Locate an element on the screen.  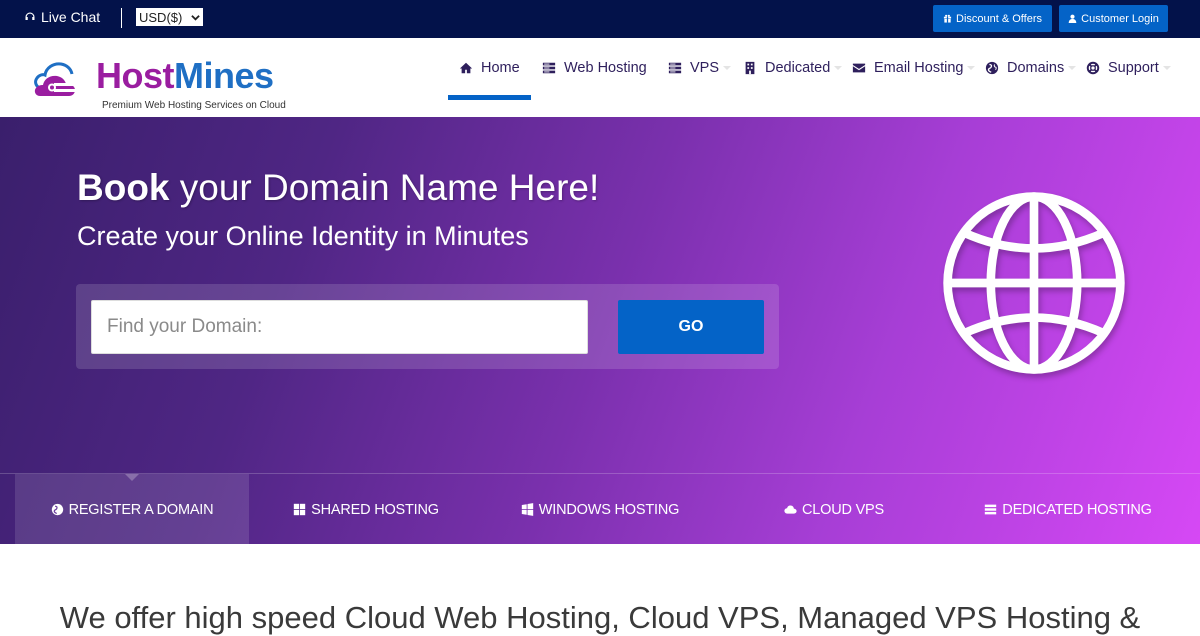
nav-item-home: Home is located at coordinates (489, 68).